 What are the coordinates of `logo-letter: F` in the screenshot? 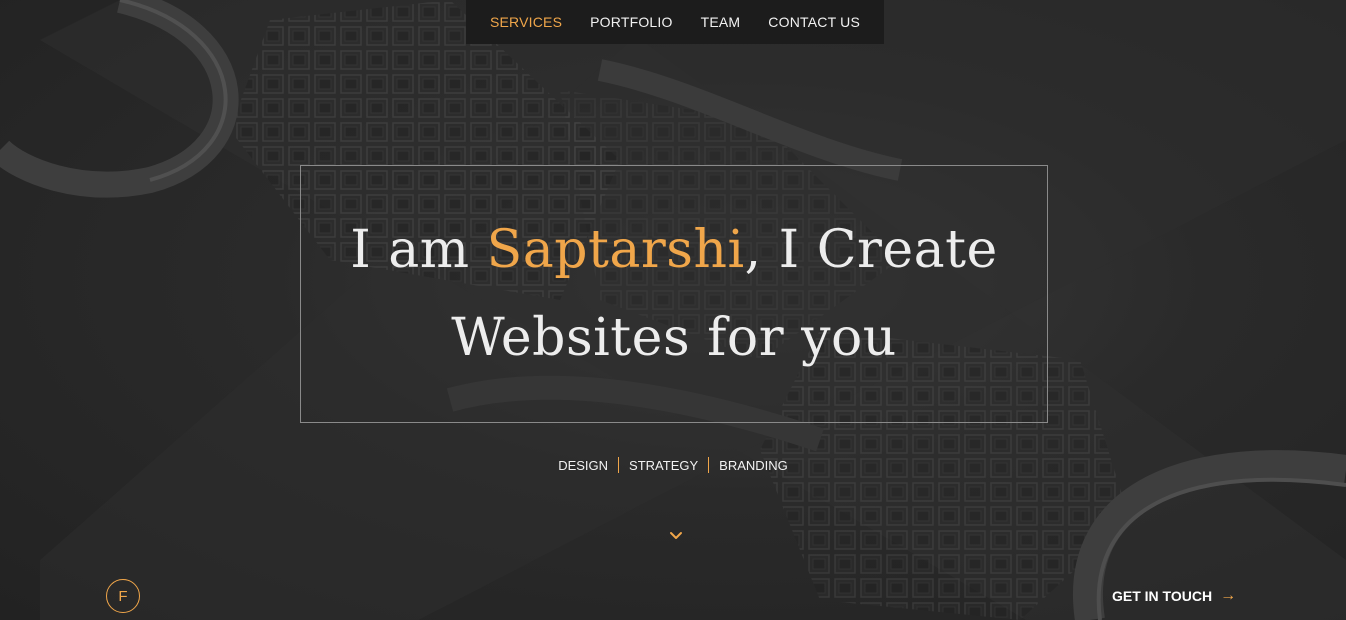 It's located at (123, 596).